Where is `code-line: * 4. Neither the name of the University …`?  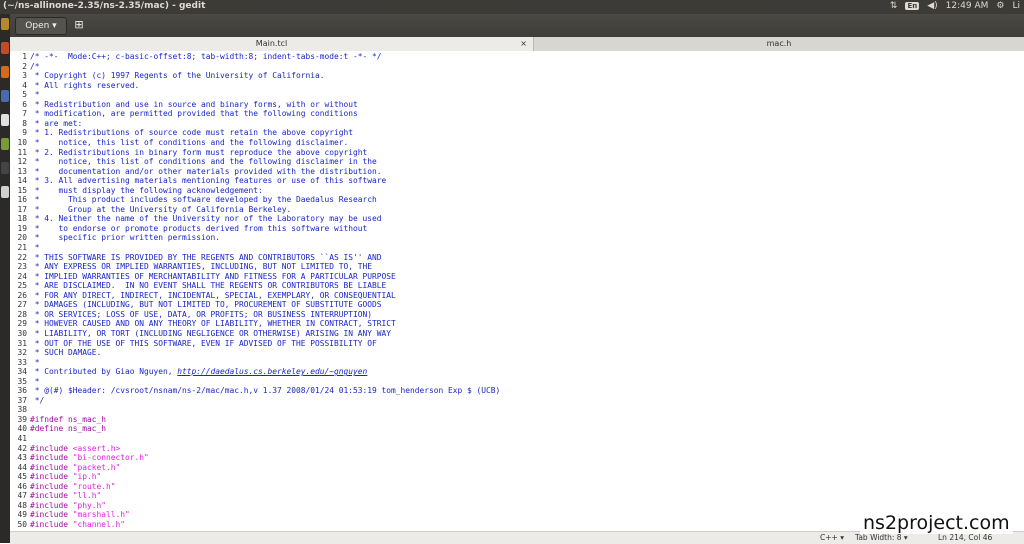 code-line: * 4. Neither the name of the University … is located at coordinates (206, 219).